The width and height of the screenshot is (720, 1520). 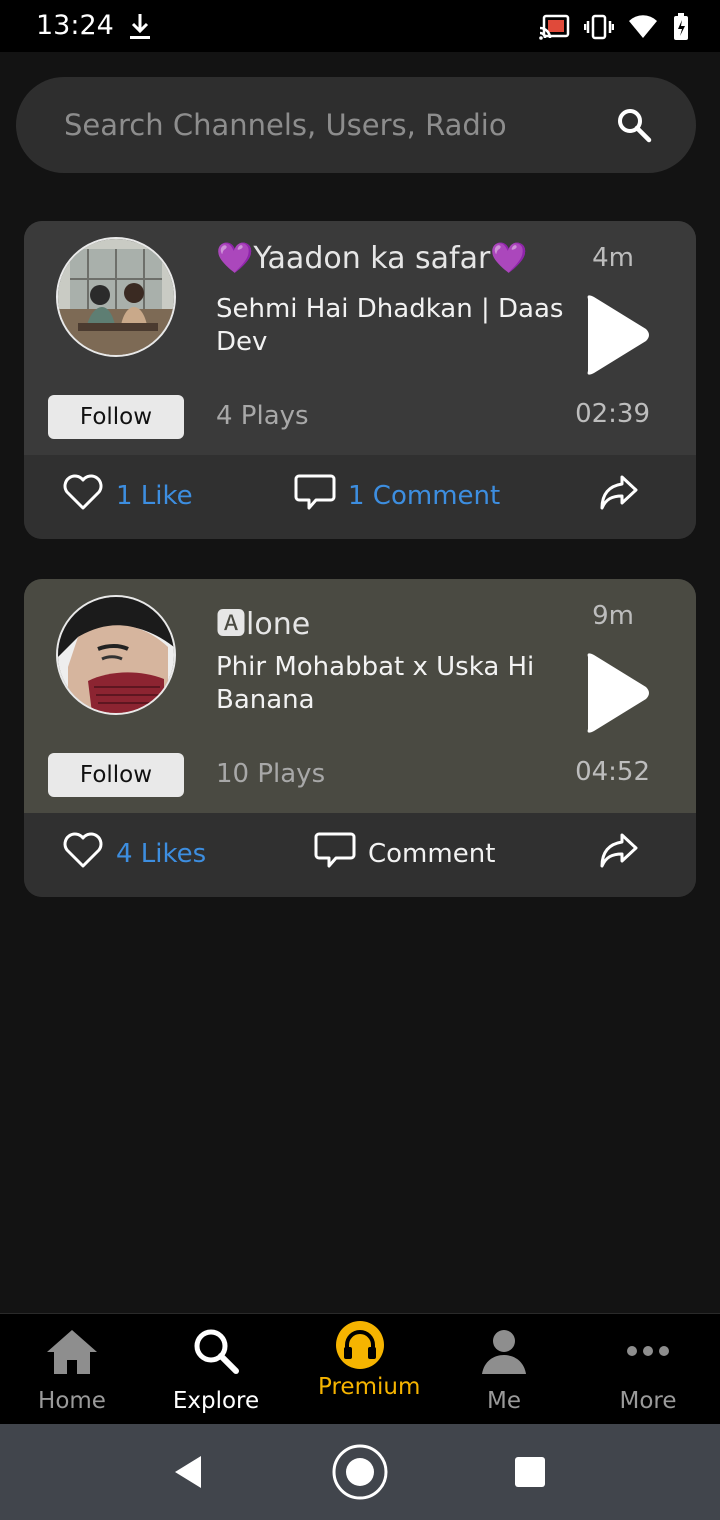 I want to click on headphones-icon, so click(x=360, y=1345).